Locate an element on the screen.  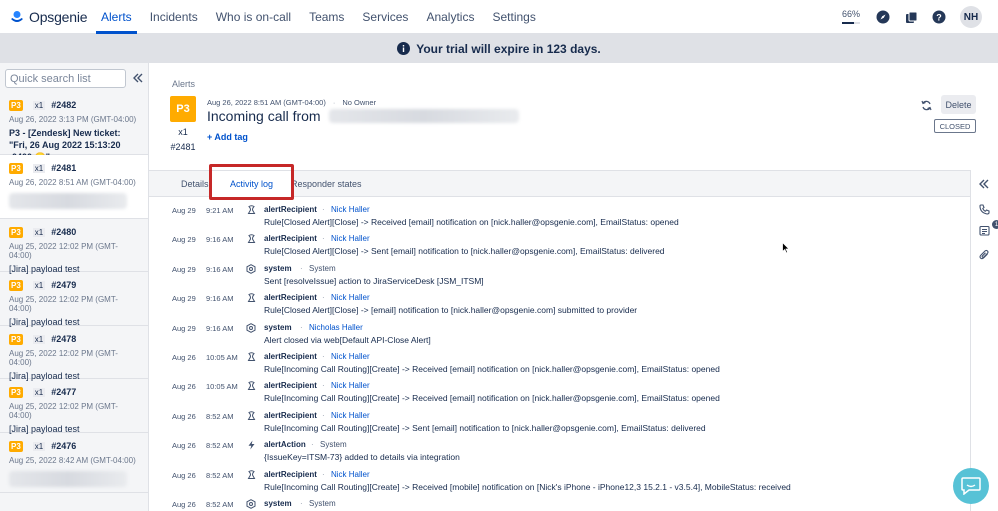
apps-icon is located at coordinates (911, 17).